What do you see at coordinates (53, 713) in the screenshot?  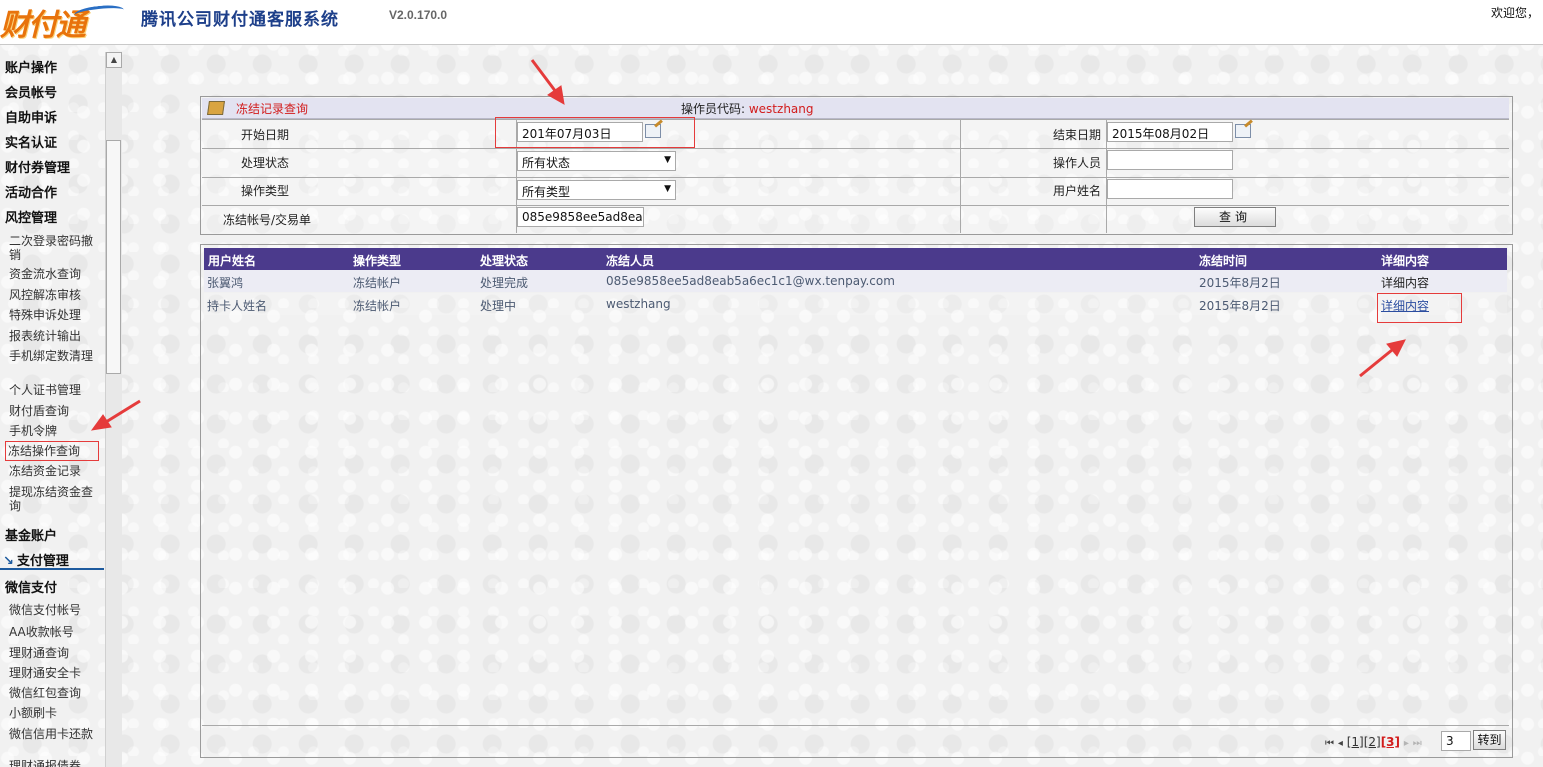 I see `sidebar-item-small-swipe: 小额刷卡` at bounding box center [53, 713].